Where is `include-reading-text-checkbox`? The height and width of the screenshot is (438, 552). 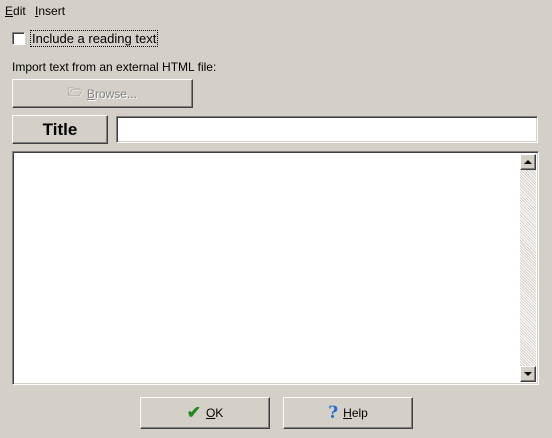 include-reading-text-checkbox is located at coordinates (18, 38).